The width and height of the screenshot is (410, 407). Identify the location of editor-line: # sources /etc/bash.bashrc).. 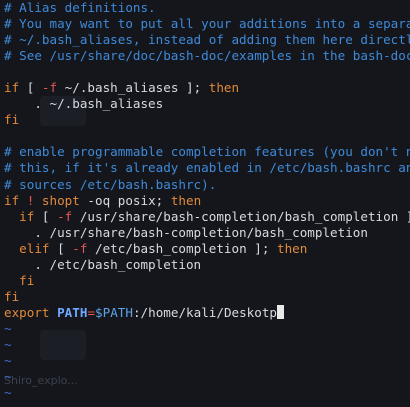
(207, 185).